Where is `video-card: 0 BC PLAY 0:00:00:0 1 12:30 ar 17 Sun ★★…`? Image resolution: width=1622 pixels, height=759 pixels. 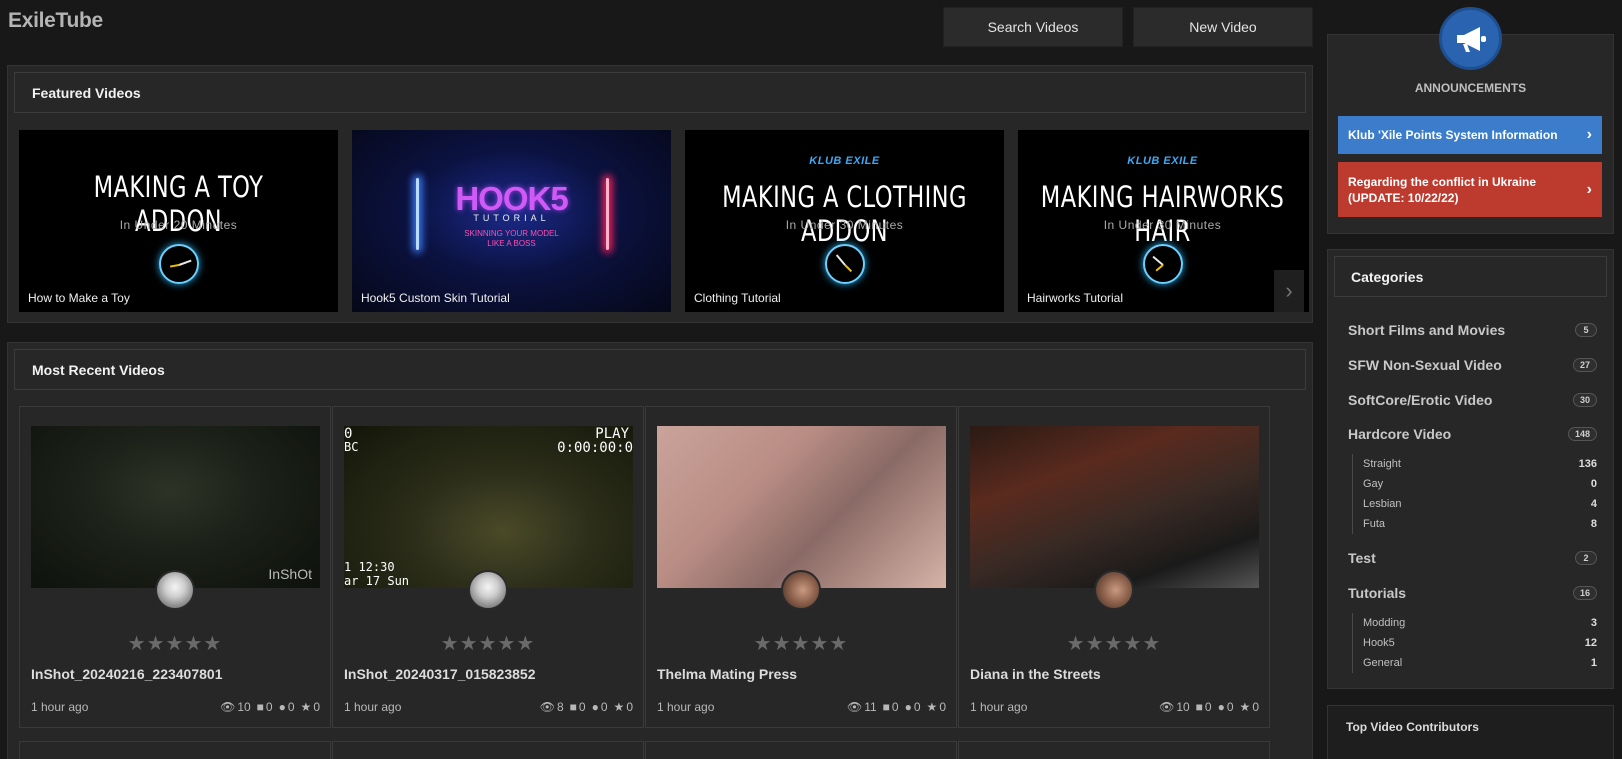 video-card: 0 BC PLAY 0:00:00:0 1 12:30 ar 17 Sun ★★… is located at coordinates (488, 567).